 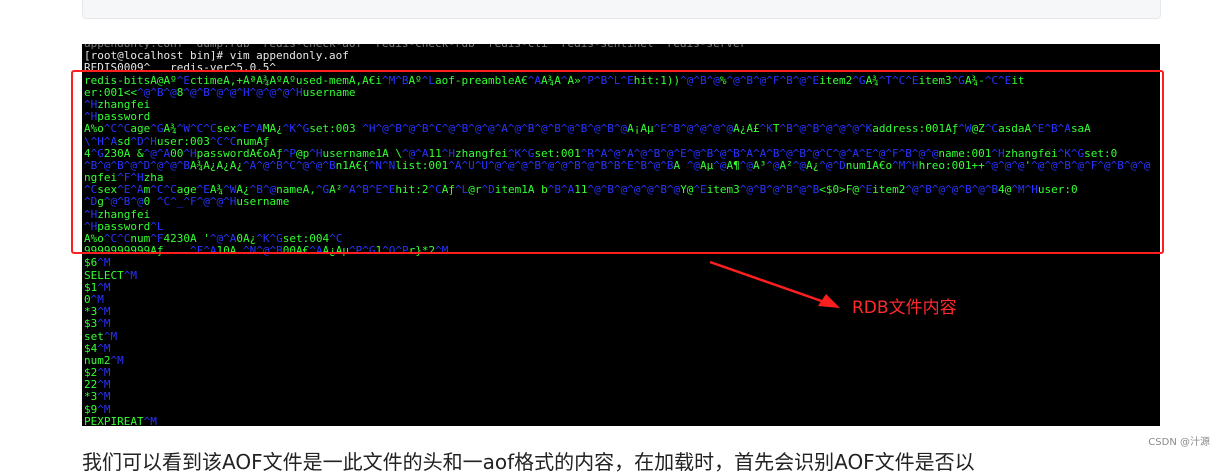 What do you see at coordinates (91, 263) in the screenshot?
I see `terminal-text: $6` at bounding box center [91, 263].